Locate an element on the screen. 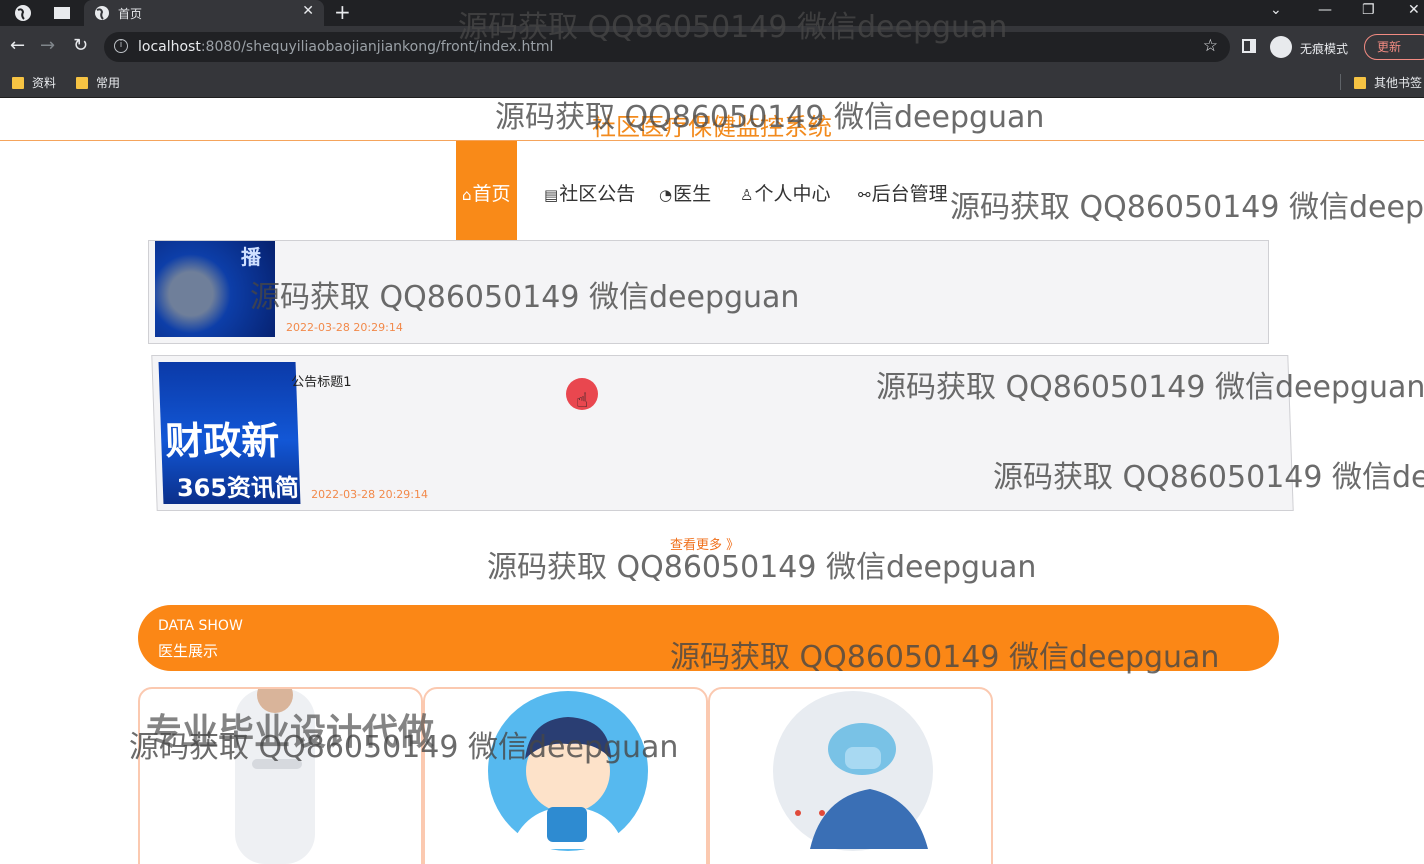 Image resolution: width=1424 pixels, height=864 pixels. chevron-down-icon: ⌄ is located at coordinates (1276, 10).